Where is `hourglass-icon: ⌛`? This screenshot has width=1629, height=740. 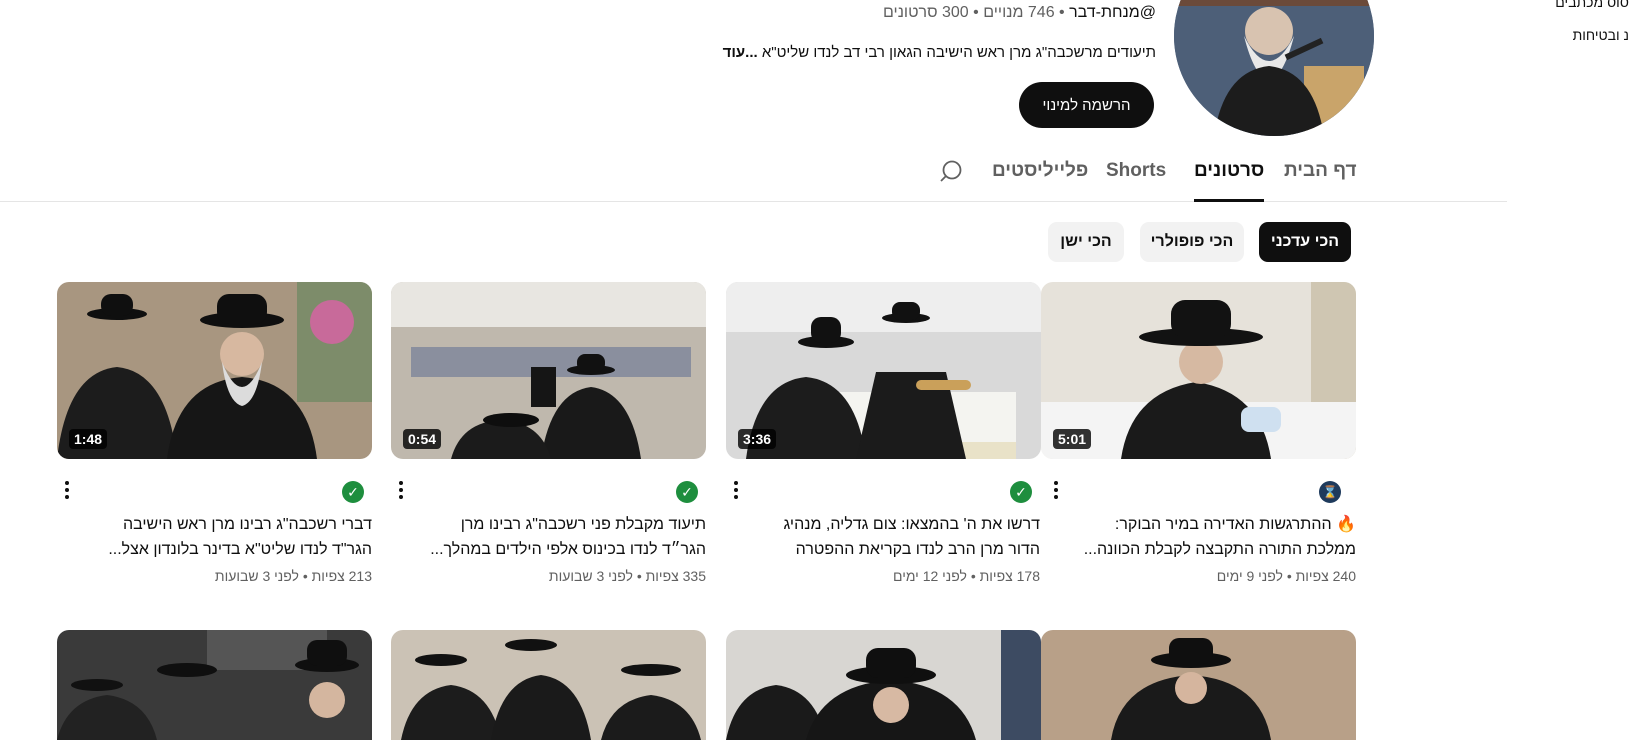
hourglass-icon: ⌛ is located at coordinates (1330, 492).